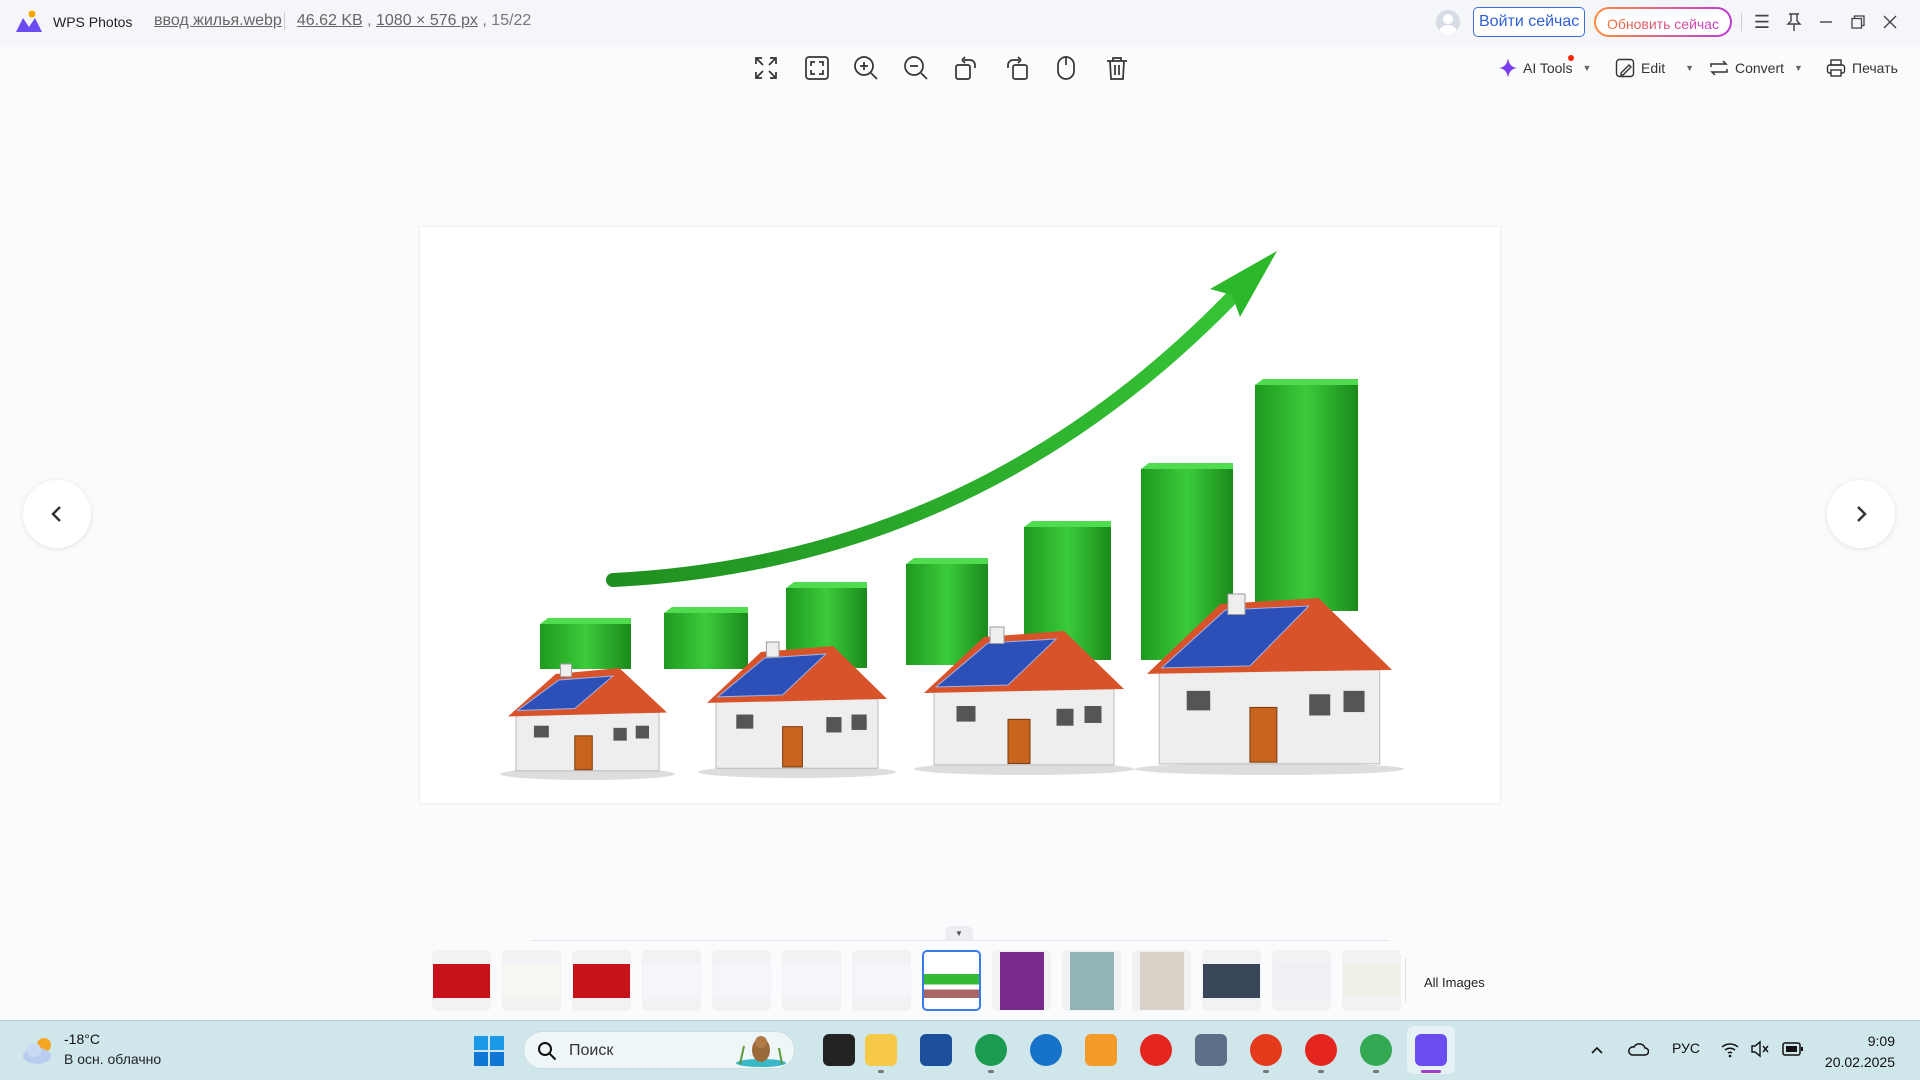 The image size is (1920, 1080). What do you see at coordinates (1826, 22) in the screenshot?
I see `minimize-icon` at bounding box center [1826, 22].